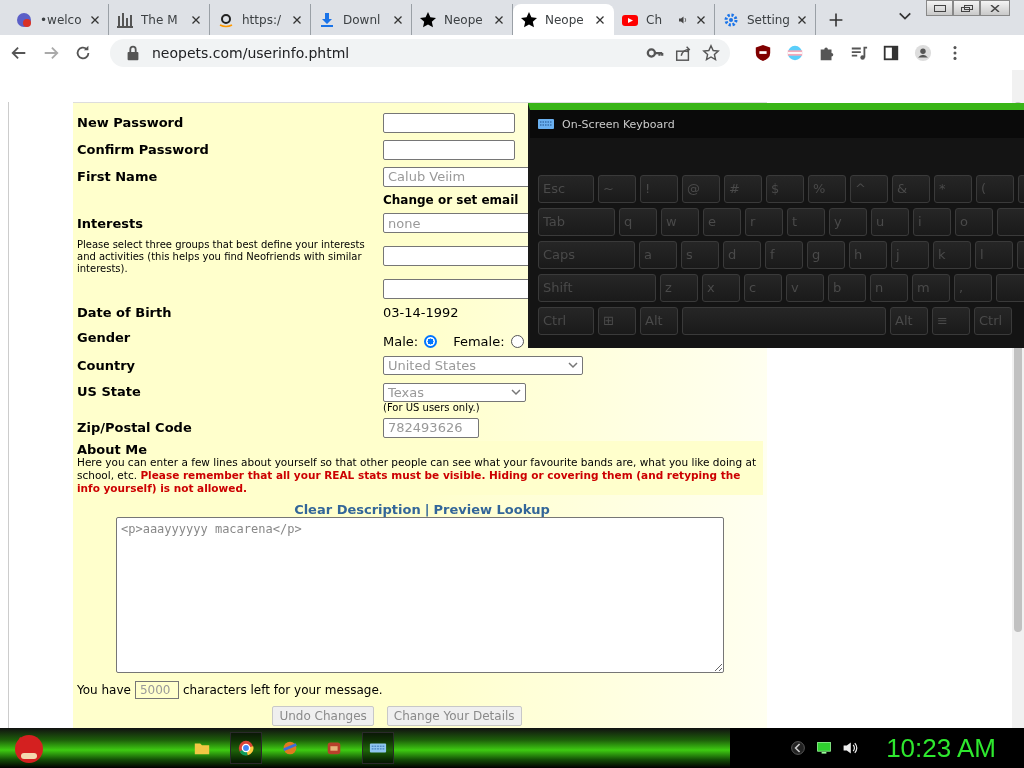  I want to click on keyboard-key: ~, so click(617, 189).